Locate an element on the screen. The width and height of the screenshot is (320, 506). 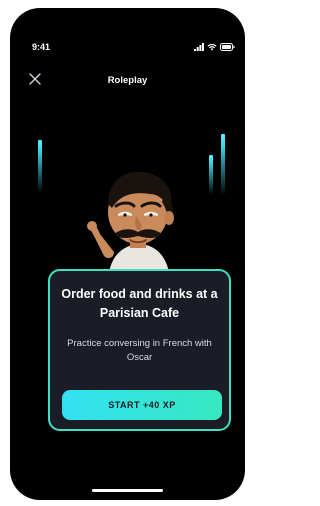
header: Roleplay is located at coordinates (127, 82).